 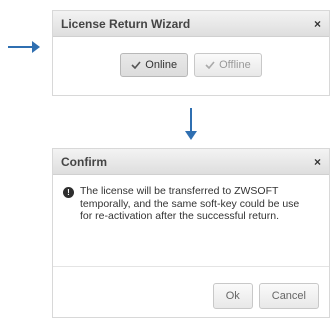 I want to click on offline-button: Offline, so click(x=228, y=65).